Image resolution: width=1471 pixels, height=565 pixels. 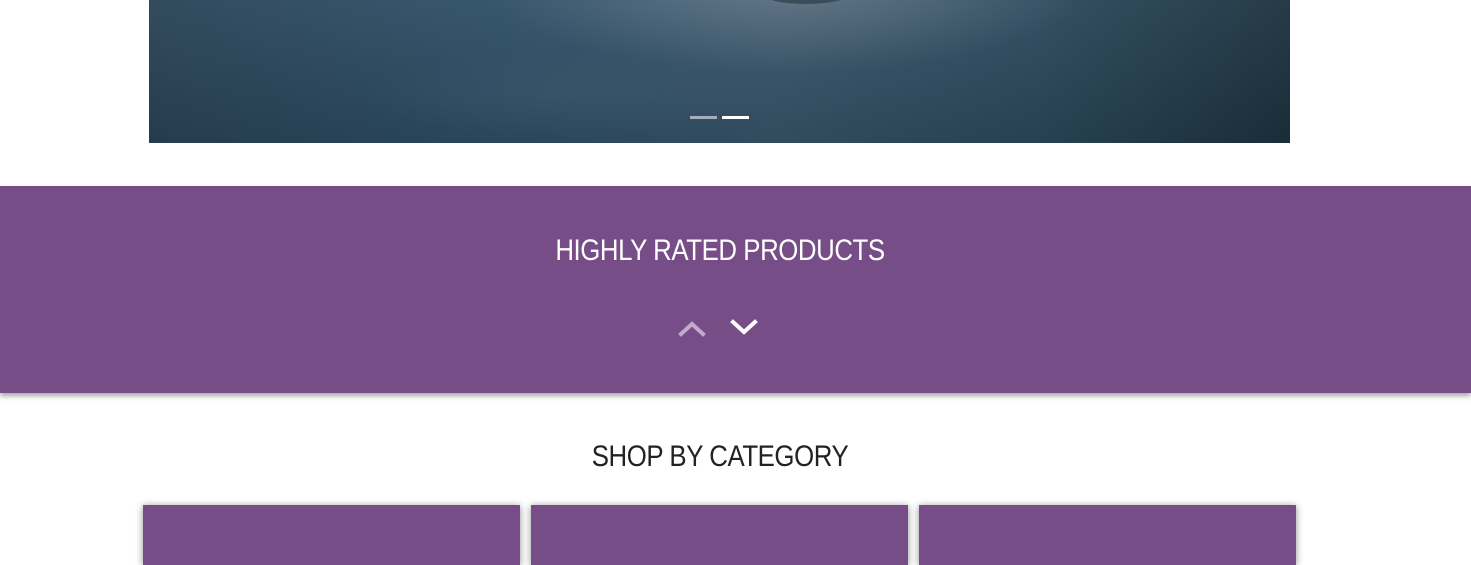 What do you see at coordinates (720, 250) in the screenshot?
I see `highly-rated-title: HIGHLY RATED PRODUCTS` at bounding box center [720, 250].